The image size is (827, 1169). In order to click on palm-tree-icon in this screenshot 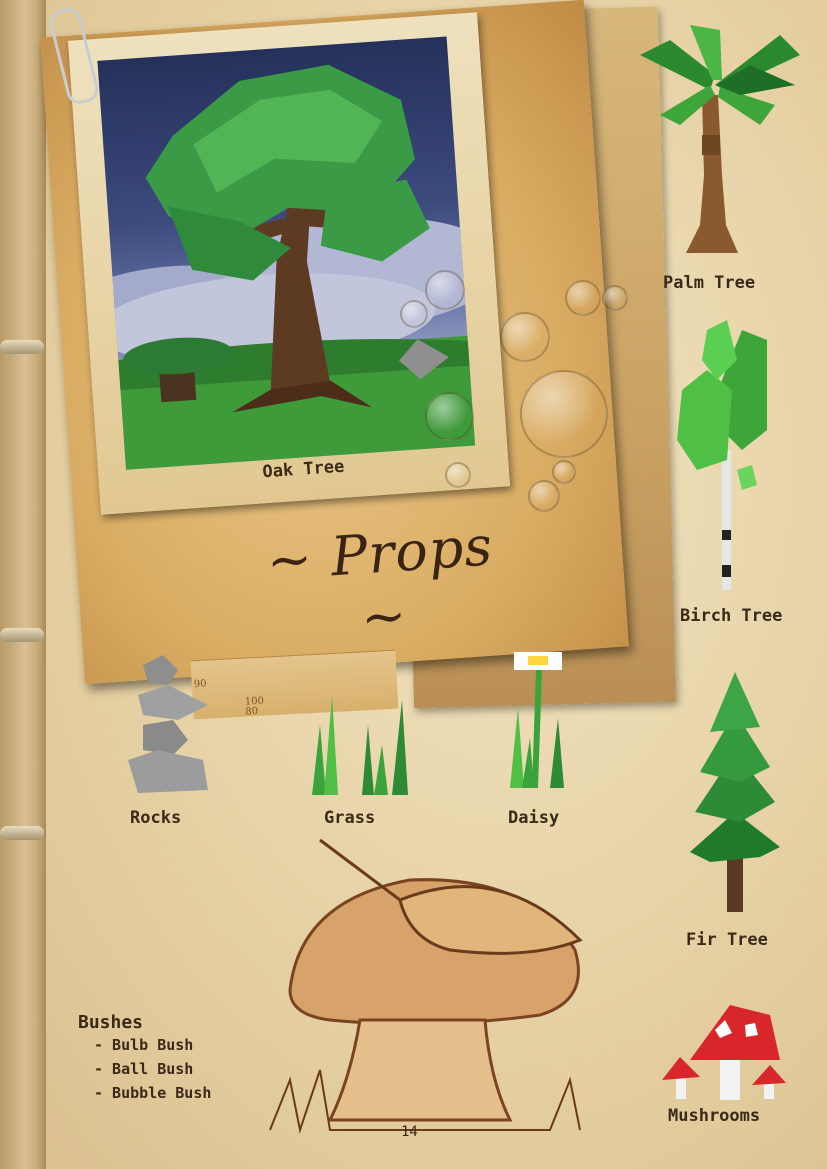, I will do `click(720, 139)`.